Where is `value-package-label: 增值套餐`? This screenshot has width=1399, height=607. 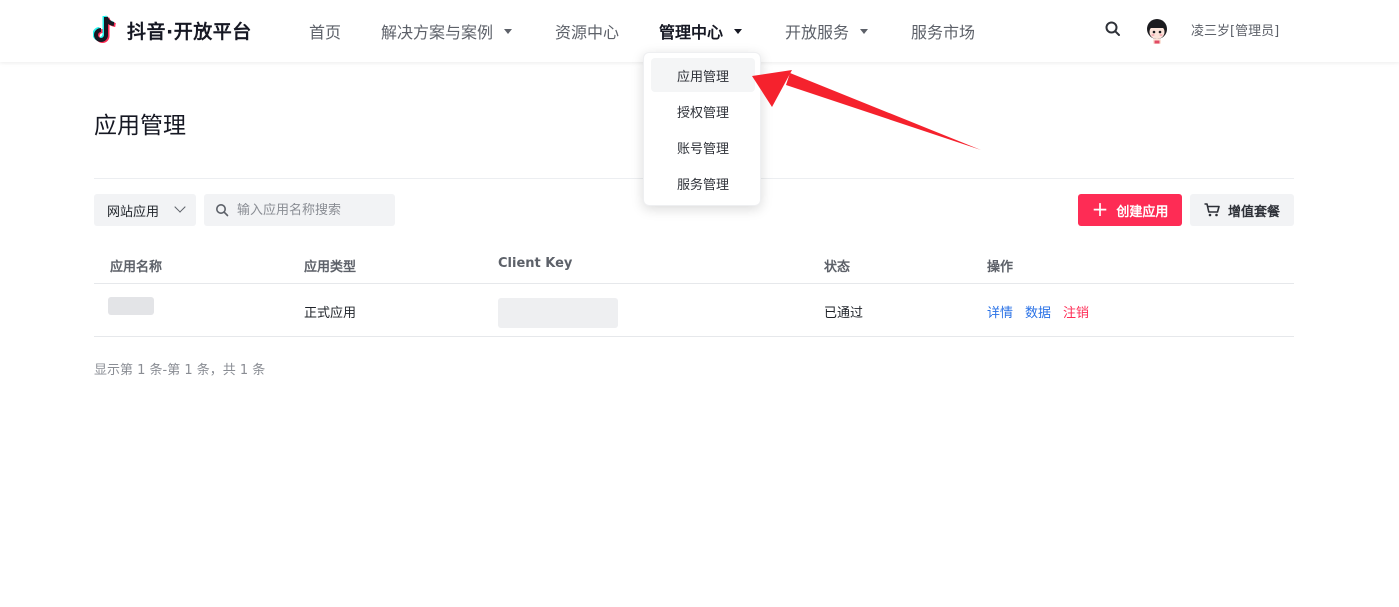 value-package-label: 增值套餐 is located at coordinates (1253, 212).